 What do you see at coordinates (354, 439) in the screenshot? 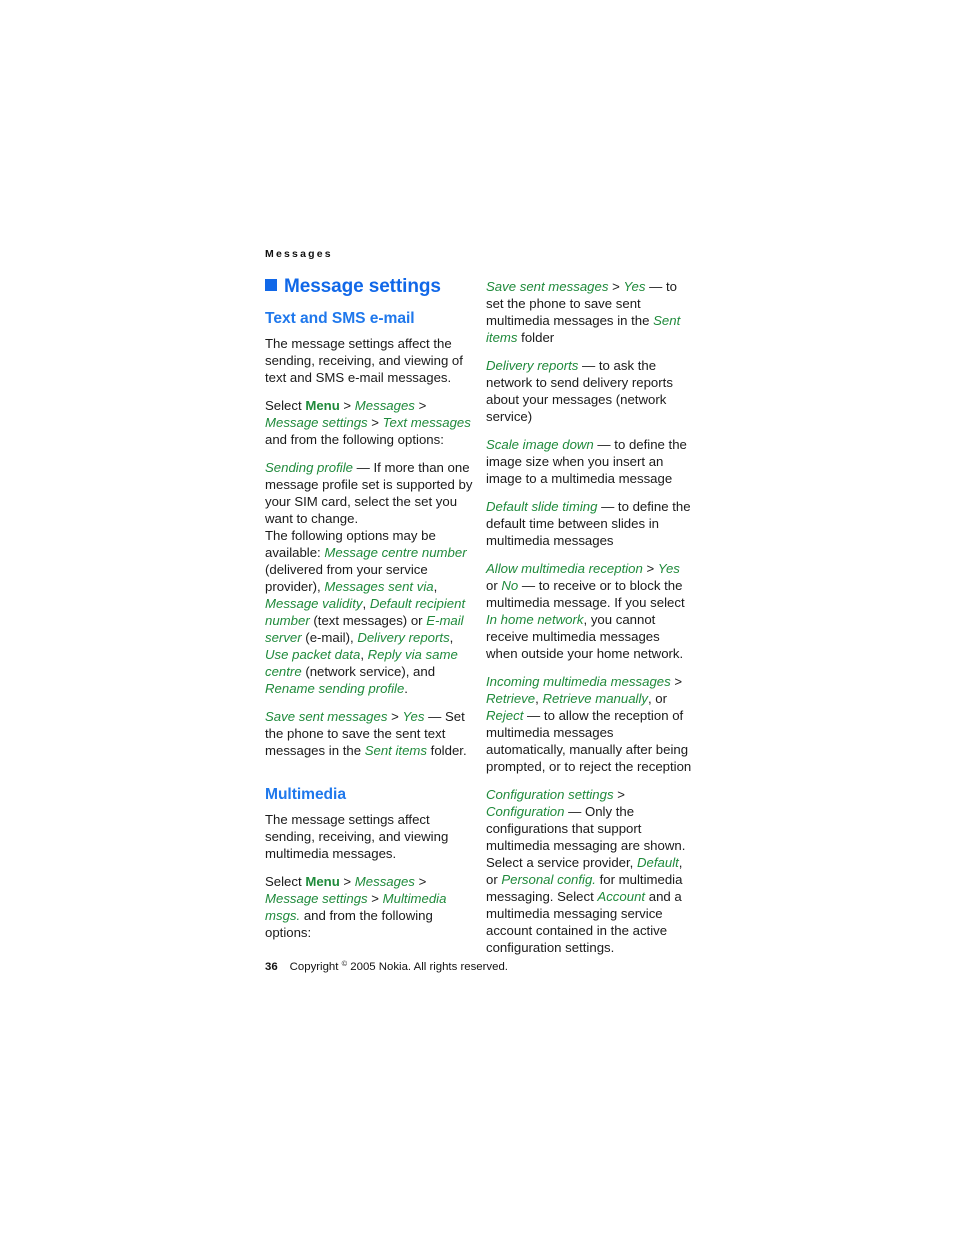
I see `paragraph-text: and from the following options:` at bounding box center [354, 439].